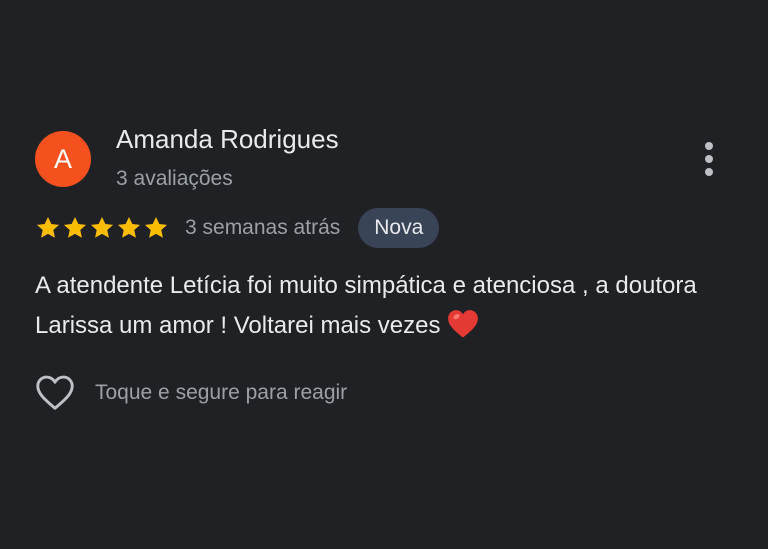  What do you see at coordinates (263, 227) in the screenshot?
I see `review-date: 3 semanas atrás` at bounding box center [263, 227].